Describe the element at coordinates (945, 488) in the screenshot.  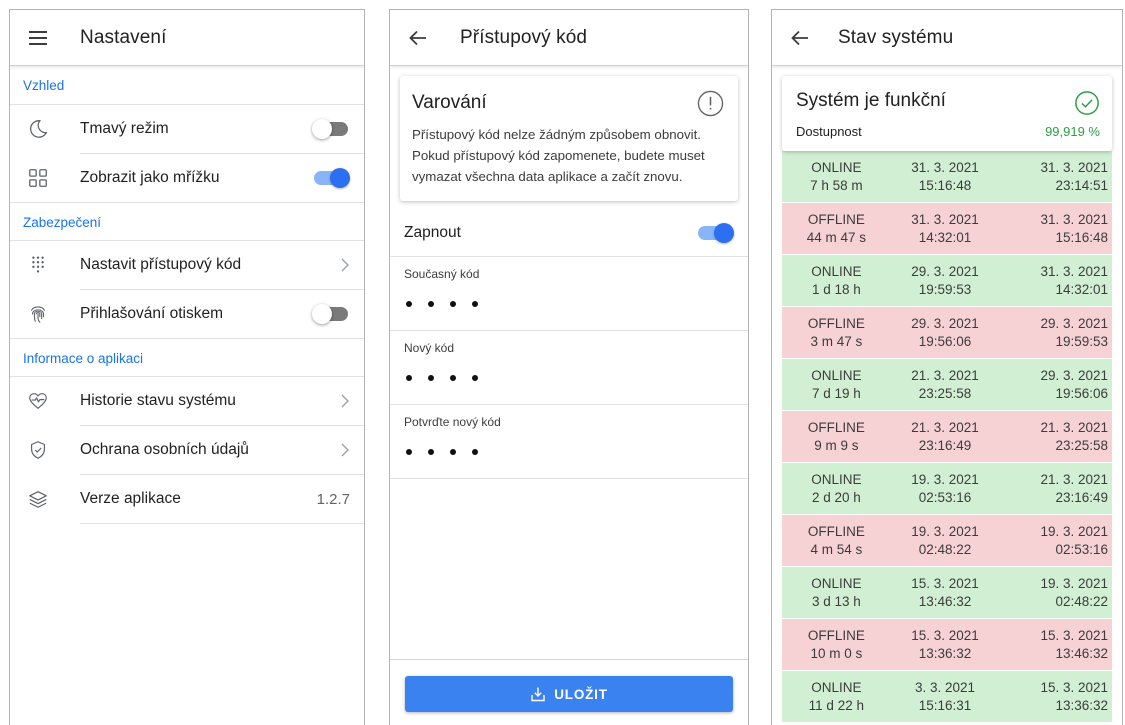
I see `history-cell: 19. 3. 2021 02:53:16` at that location.